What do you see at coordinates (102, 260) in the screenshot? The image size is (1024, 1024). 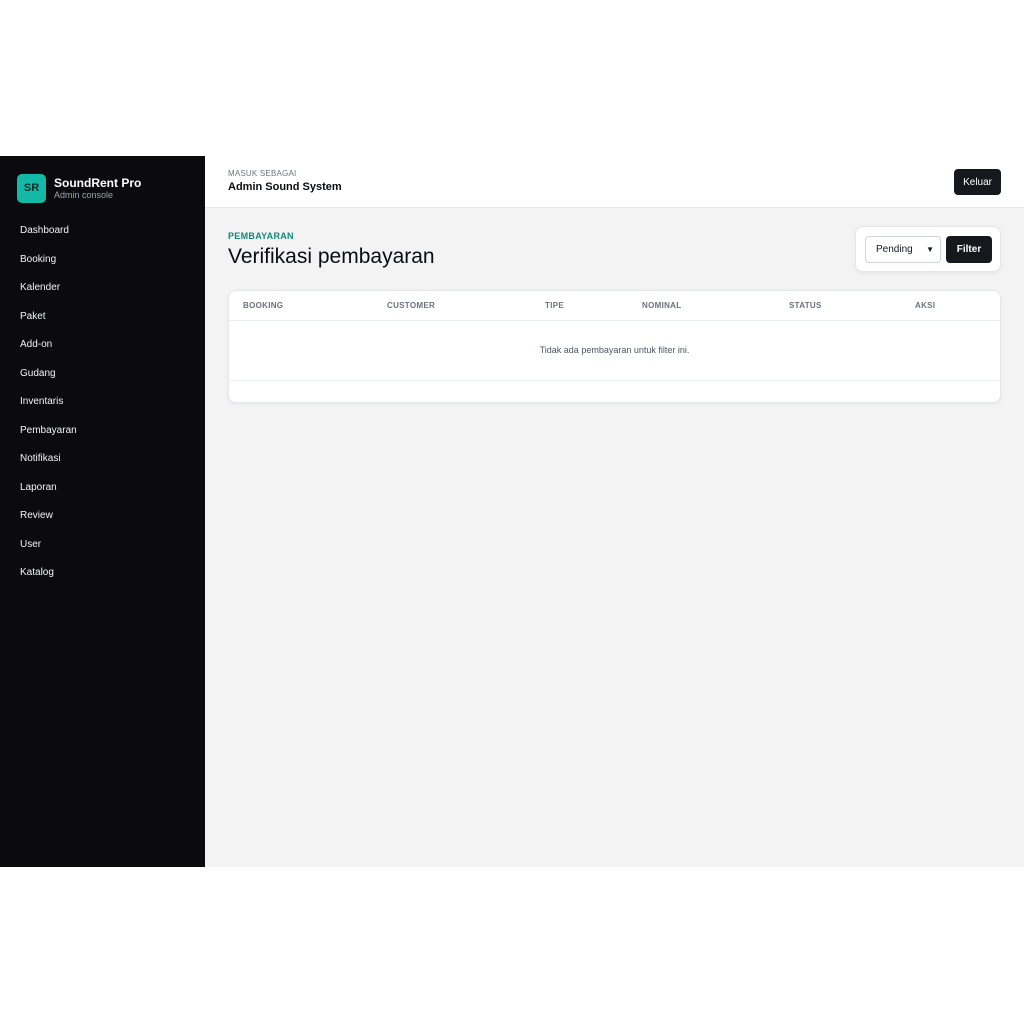 I see `sidebar-item-booking: Booking` at bounding box center [102, 260].